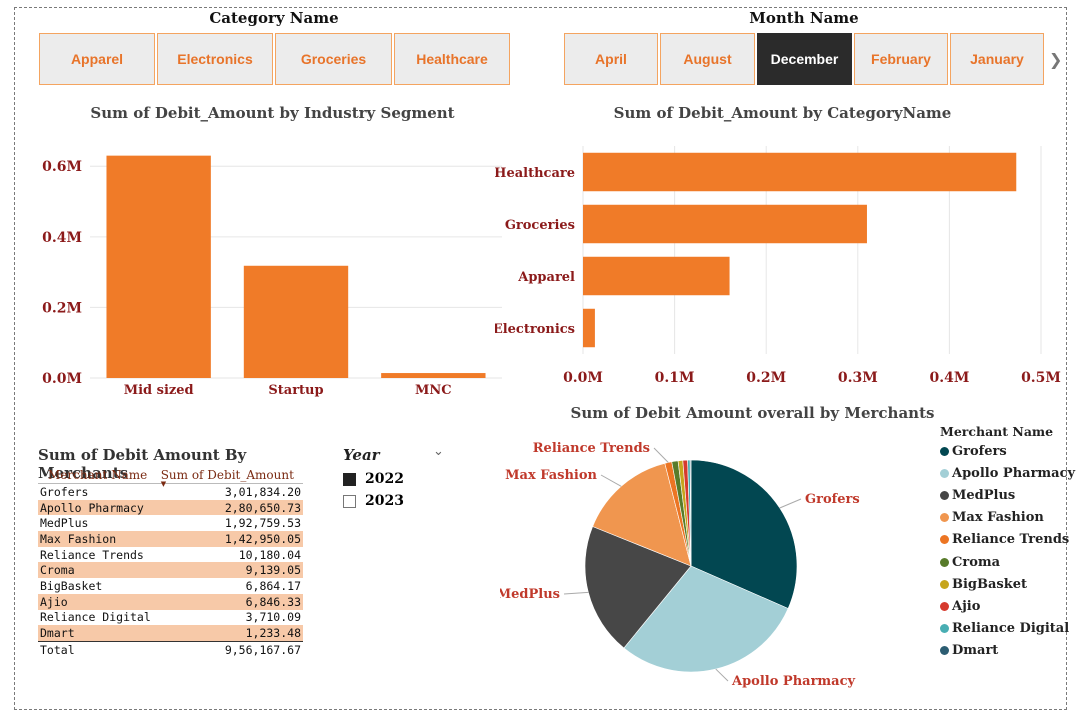 The height and width of the screenshot is (723, 1079). Describe the element at coordinates (997, 59) in the screenshot. I see `month-tile-january: January` at that location.